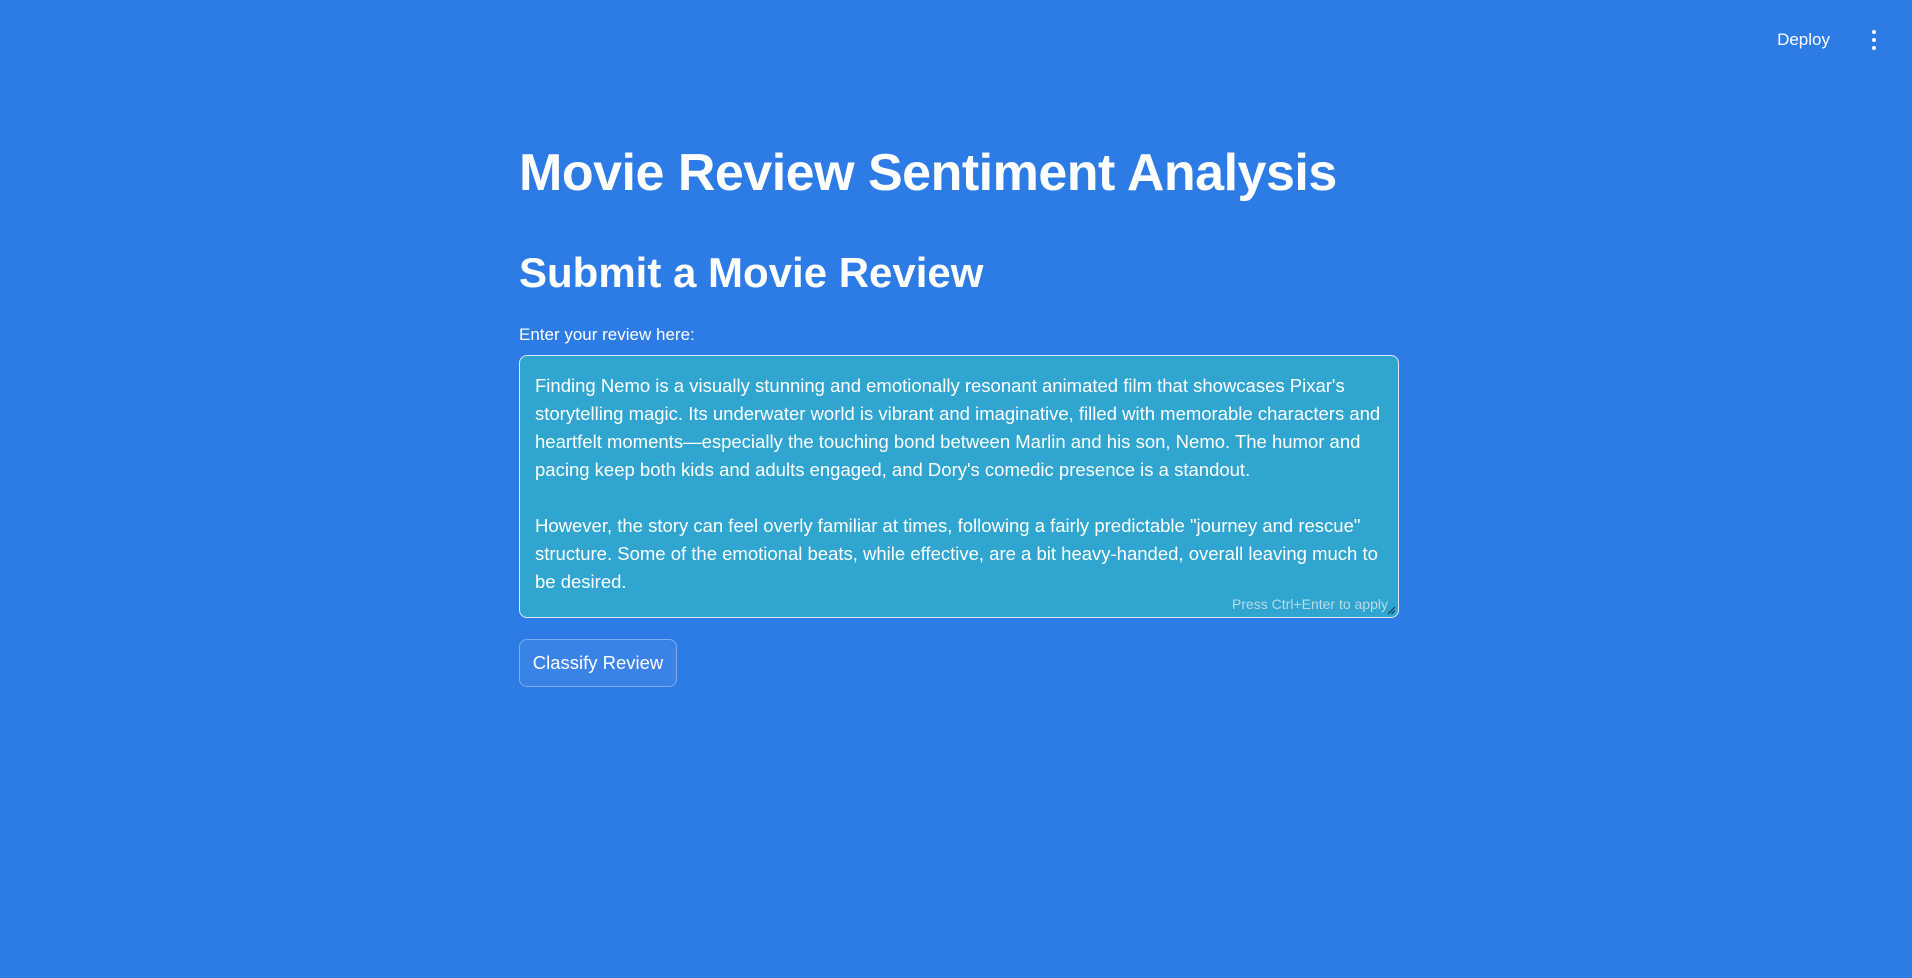 This screenshot has width=1912, height=978. Describe the element at coordinates (1803, 40) in the screenshot. I see `deploy-button: Deploy` at that location.